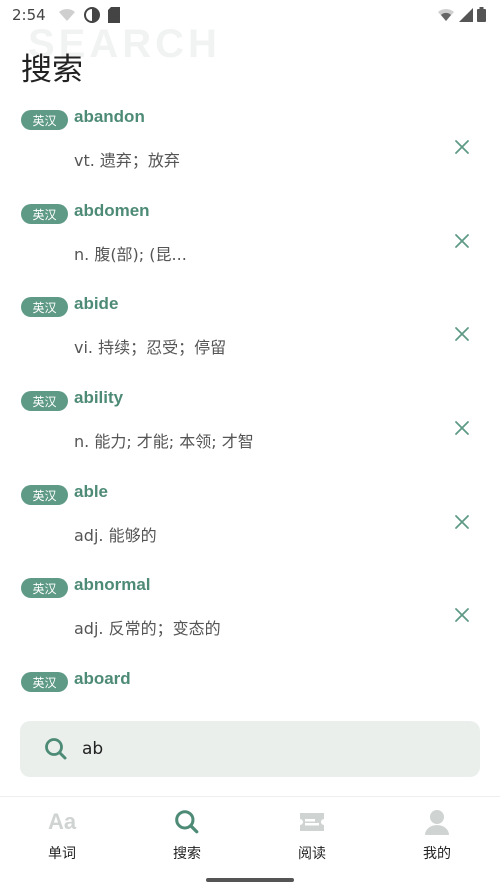  Describe the element at coordinates (437, 822) in the screenshot. I see `person-icon` at that location.